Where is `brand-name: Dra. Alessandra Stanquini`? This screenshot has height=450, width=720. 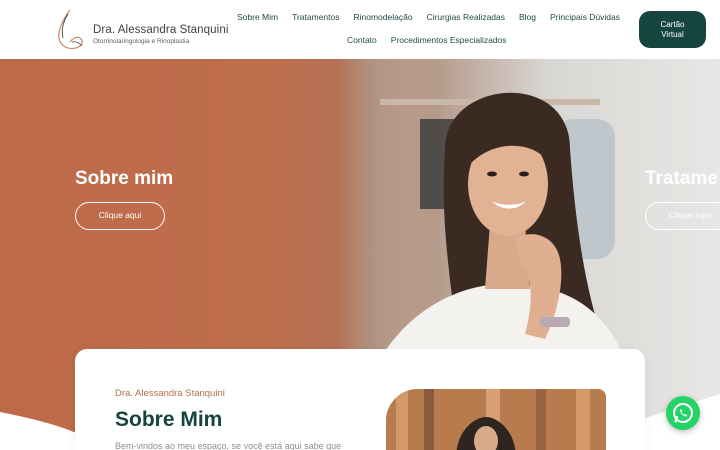
brand-name: Dra. Alessandra Stanquini is located at coordinates (161, 30).